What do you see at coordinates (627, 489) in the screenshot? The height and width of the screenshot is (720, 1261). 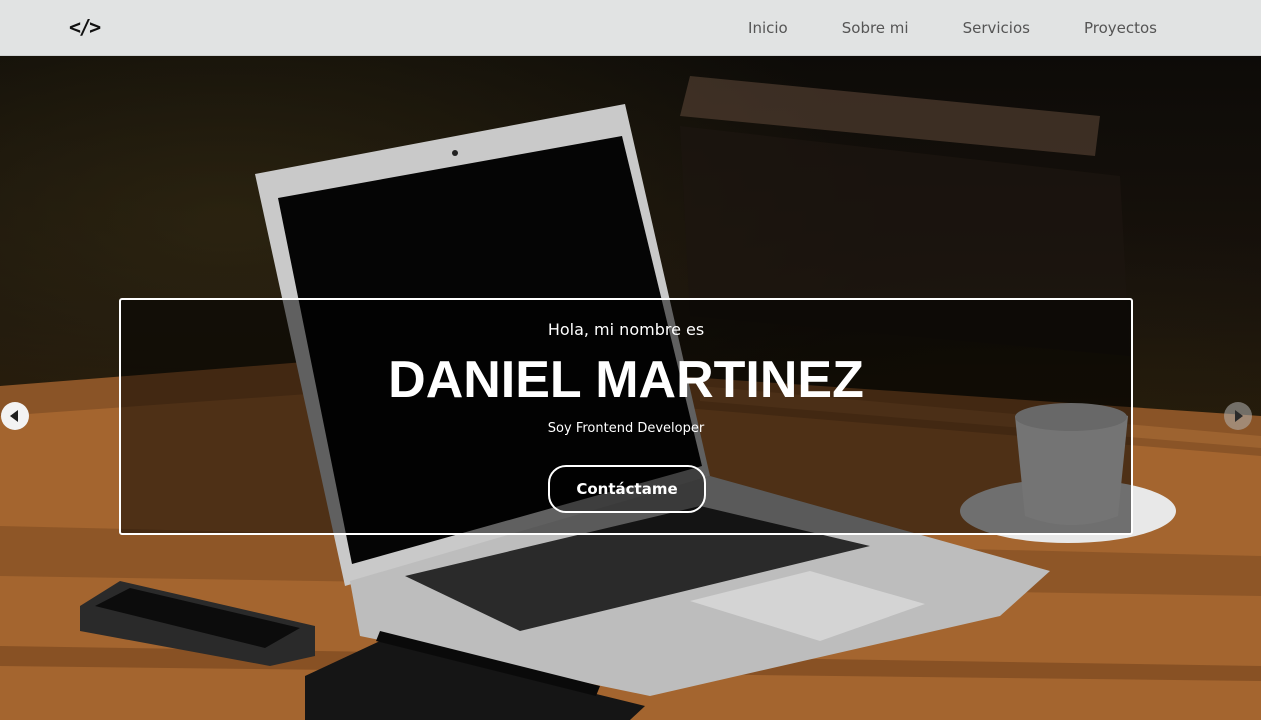 I see `contact-button: Contáctame` at bounding box center [627, 489].